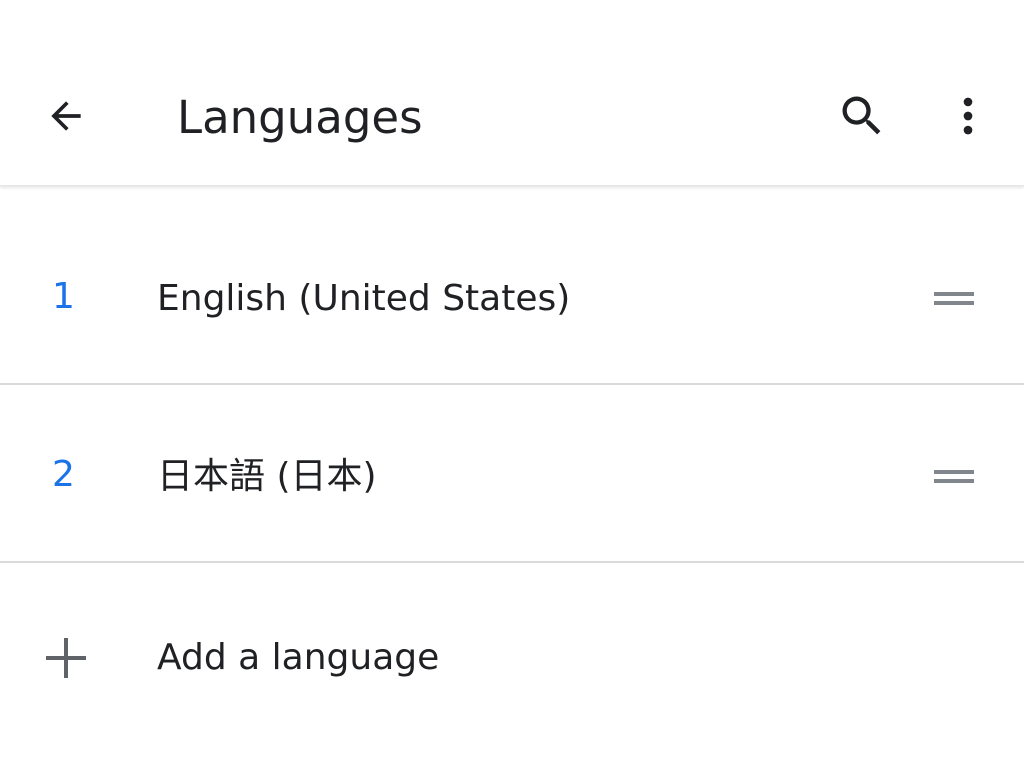  What do you see at coordinates (63, 474) in the screenshot?
I see `language-order-number: 2` at bounding box center [63, 474].